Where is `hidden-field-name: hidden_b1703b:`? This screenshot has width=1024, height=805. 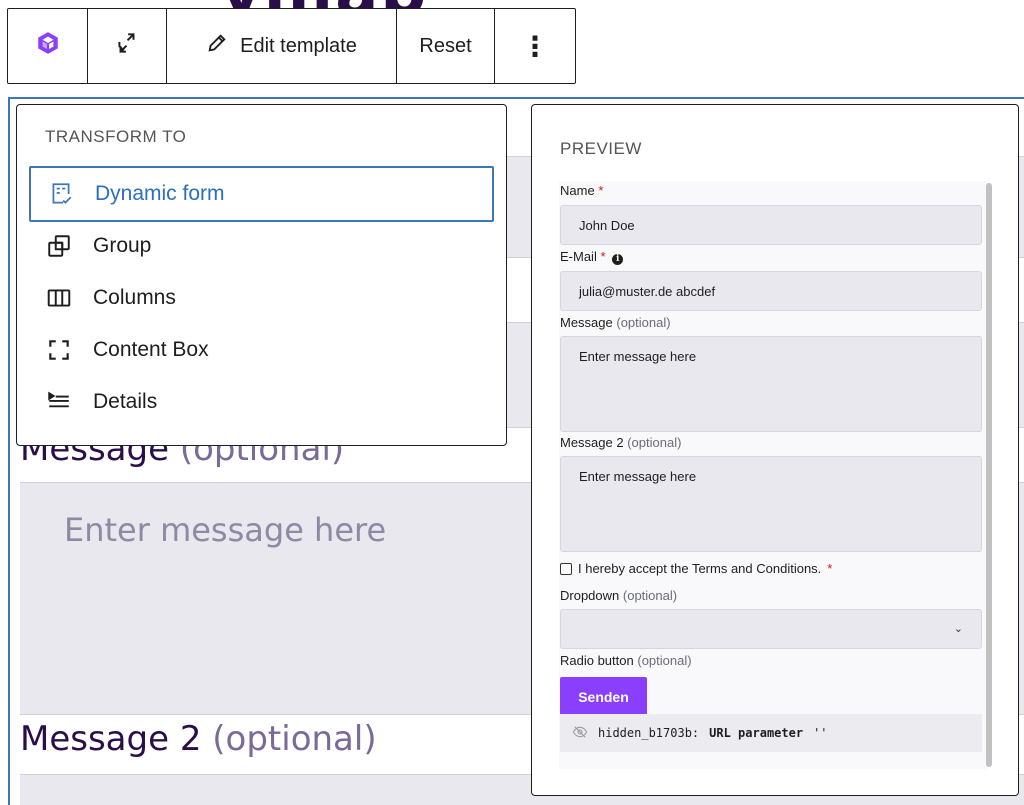
hidden-field-name: hidden_b1703b: is located at coordinates (649, 733).